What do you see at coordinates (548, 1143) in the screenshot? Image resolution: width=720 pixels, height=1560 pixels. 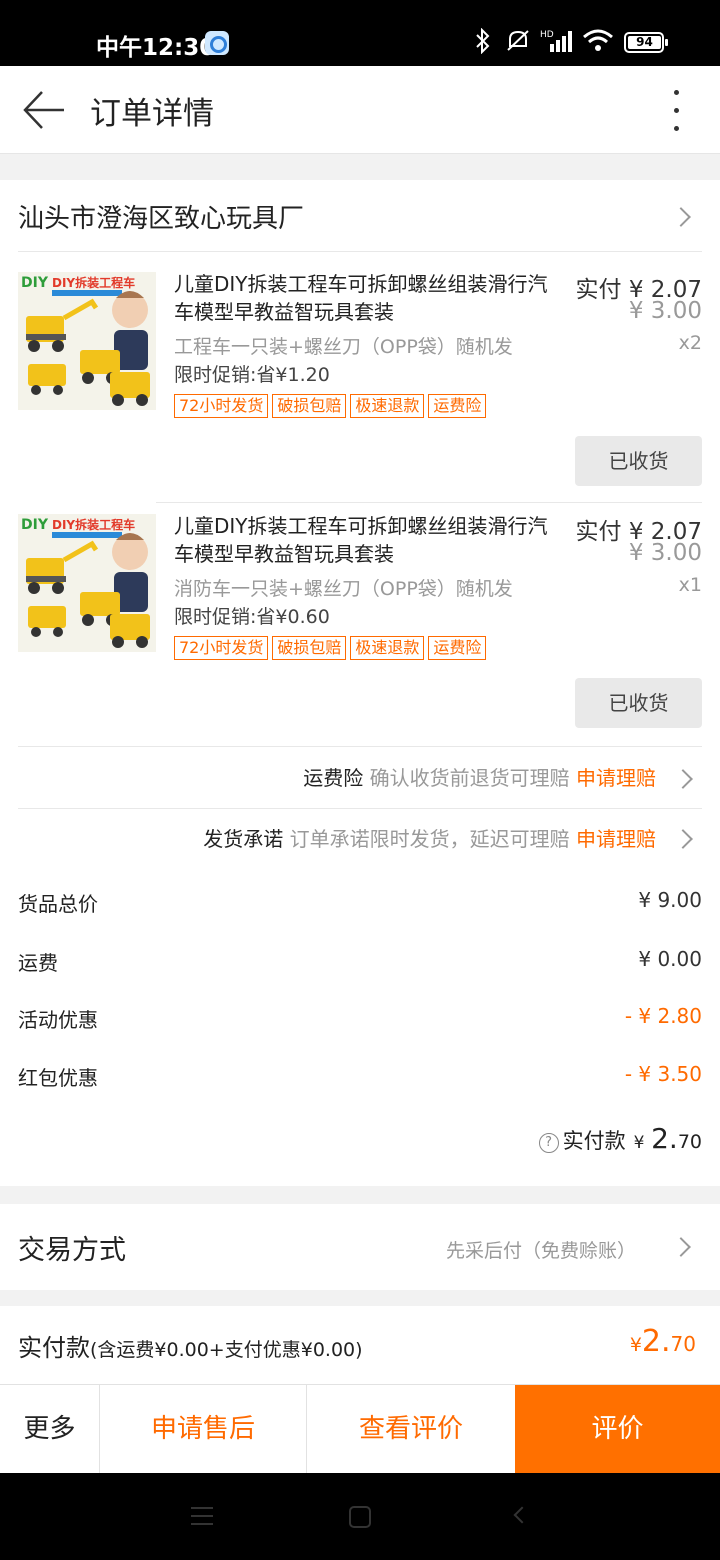 I see `help-icon: ?` at bounding box center [548, 1143].